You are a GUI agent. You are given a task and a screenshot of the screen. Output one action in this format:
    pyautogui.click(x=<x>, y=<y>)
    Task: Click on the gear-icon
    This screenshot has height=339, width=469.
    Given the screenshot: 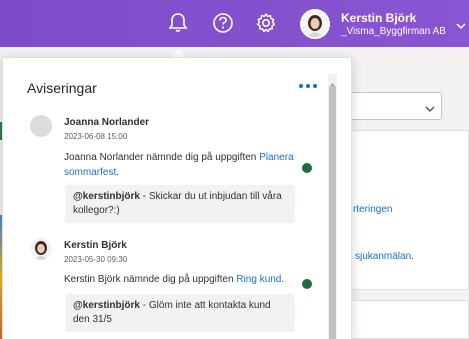 What is the action you would take?
    pyautogui.click(x=266, y=23)
    